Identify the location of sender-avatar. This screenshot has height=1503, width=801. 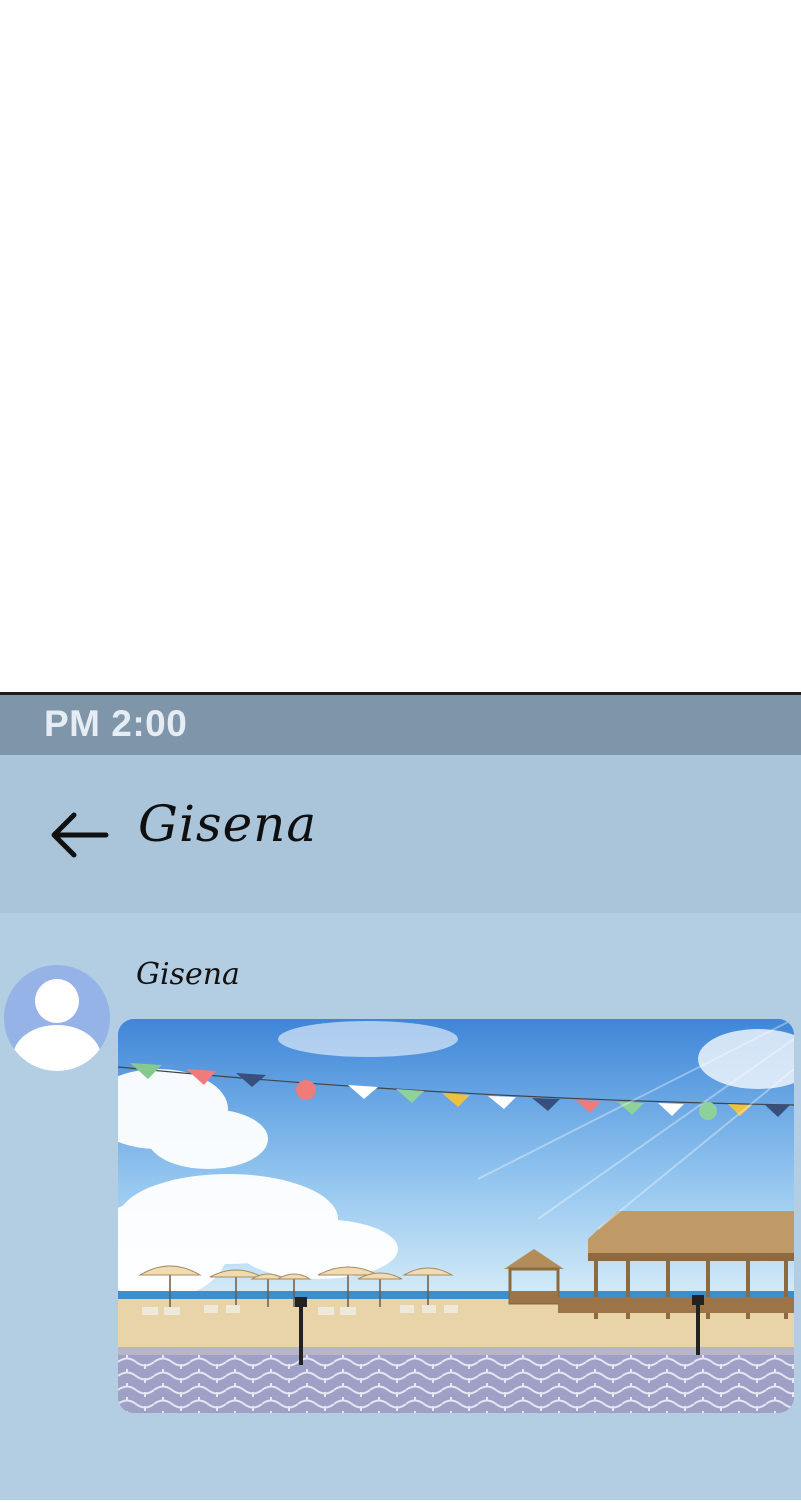
(57, 1018).